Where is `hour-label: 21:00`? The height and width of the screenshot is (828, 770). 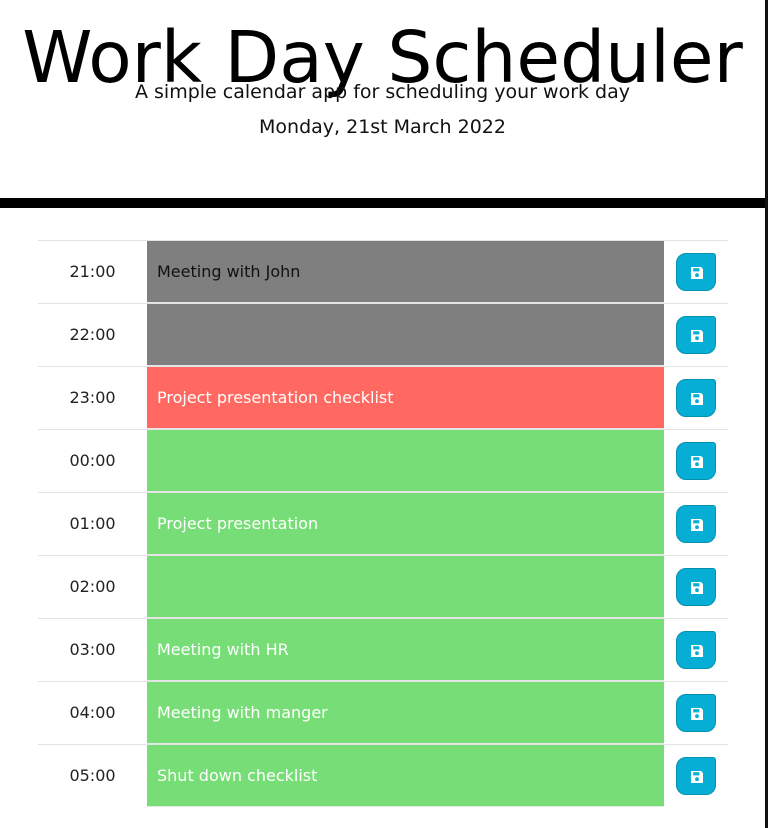 hour-label: 21:00 is located at coordinates (92, 271).